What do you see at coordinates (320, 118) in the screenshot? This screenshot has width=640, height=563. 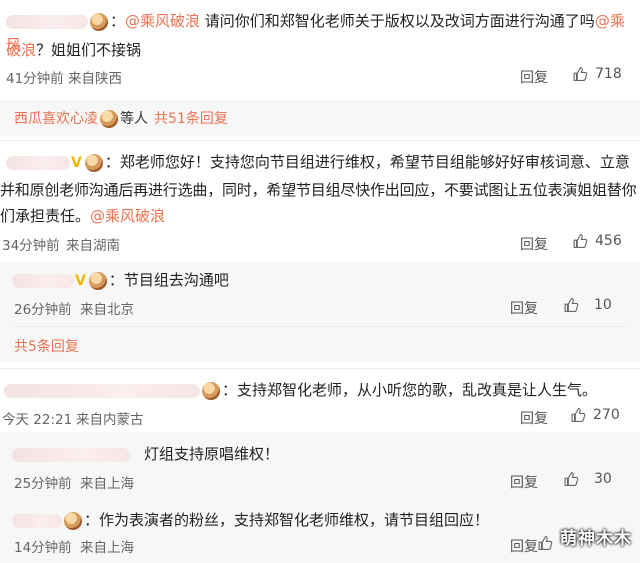 I see `reply-summary: 西瓜喜欢心凌 等人 共51条回复` at bounding box center [320, 118].